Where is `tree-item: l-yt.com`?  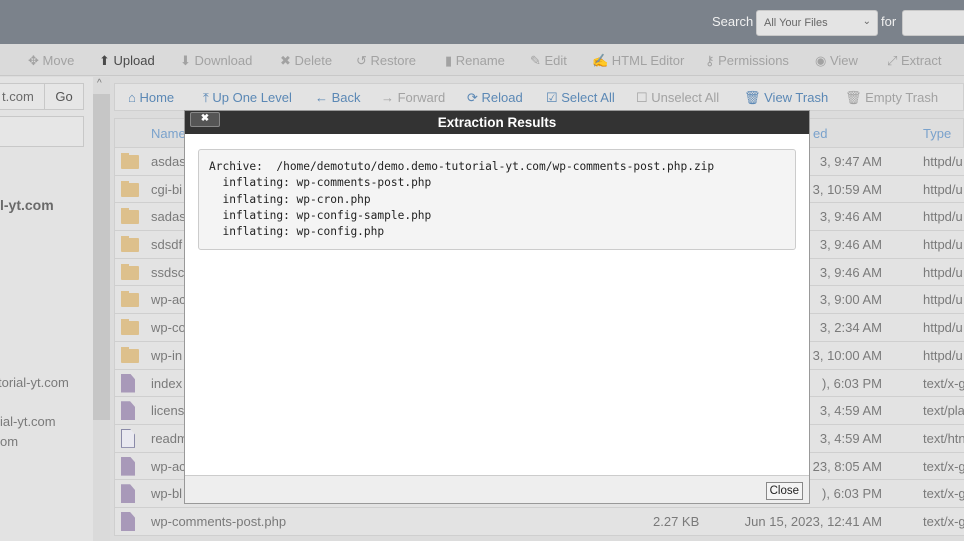
tree-item: l-yt.com is located at coordinates (27, 205).